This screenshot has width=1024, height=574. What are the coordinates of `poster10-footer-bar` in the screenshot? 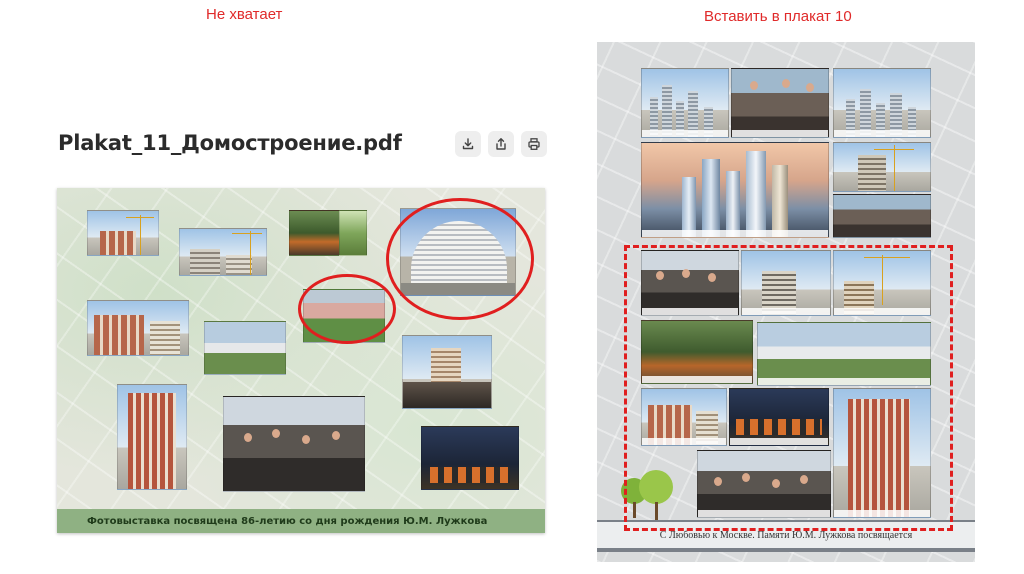 It's located at (786, 550).